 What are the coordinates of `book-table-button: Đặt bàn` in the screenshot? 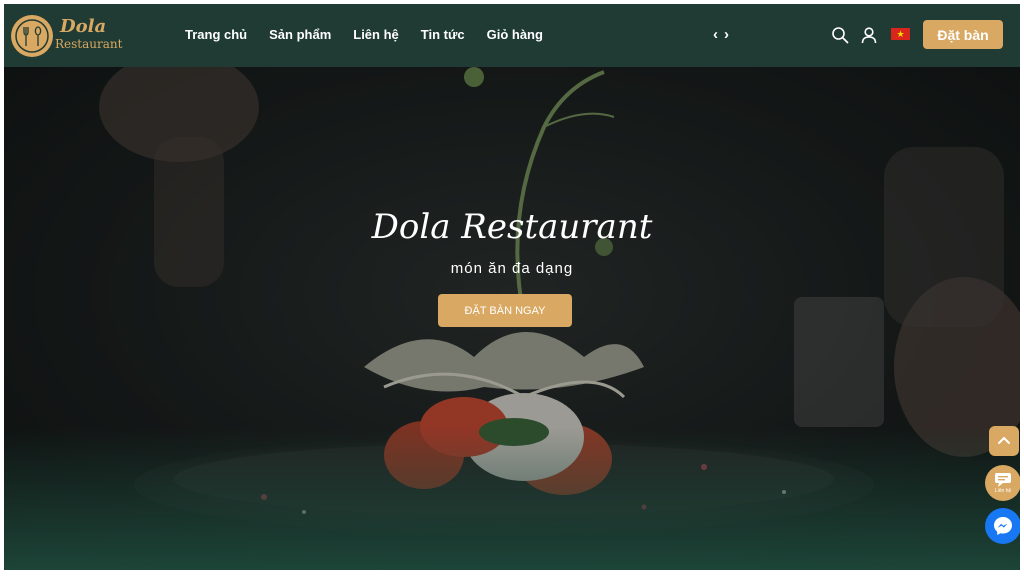 It's located at (963, 34).